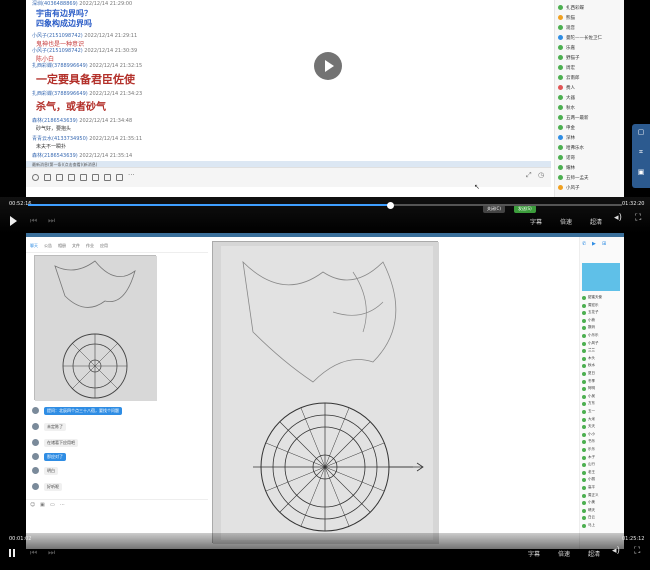  I want to click on member-item: 乐乐, so click(603, 450).